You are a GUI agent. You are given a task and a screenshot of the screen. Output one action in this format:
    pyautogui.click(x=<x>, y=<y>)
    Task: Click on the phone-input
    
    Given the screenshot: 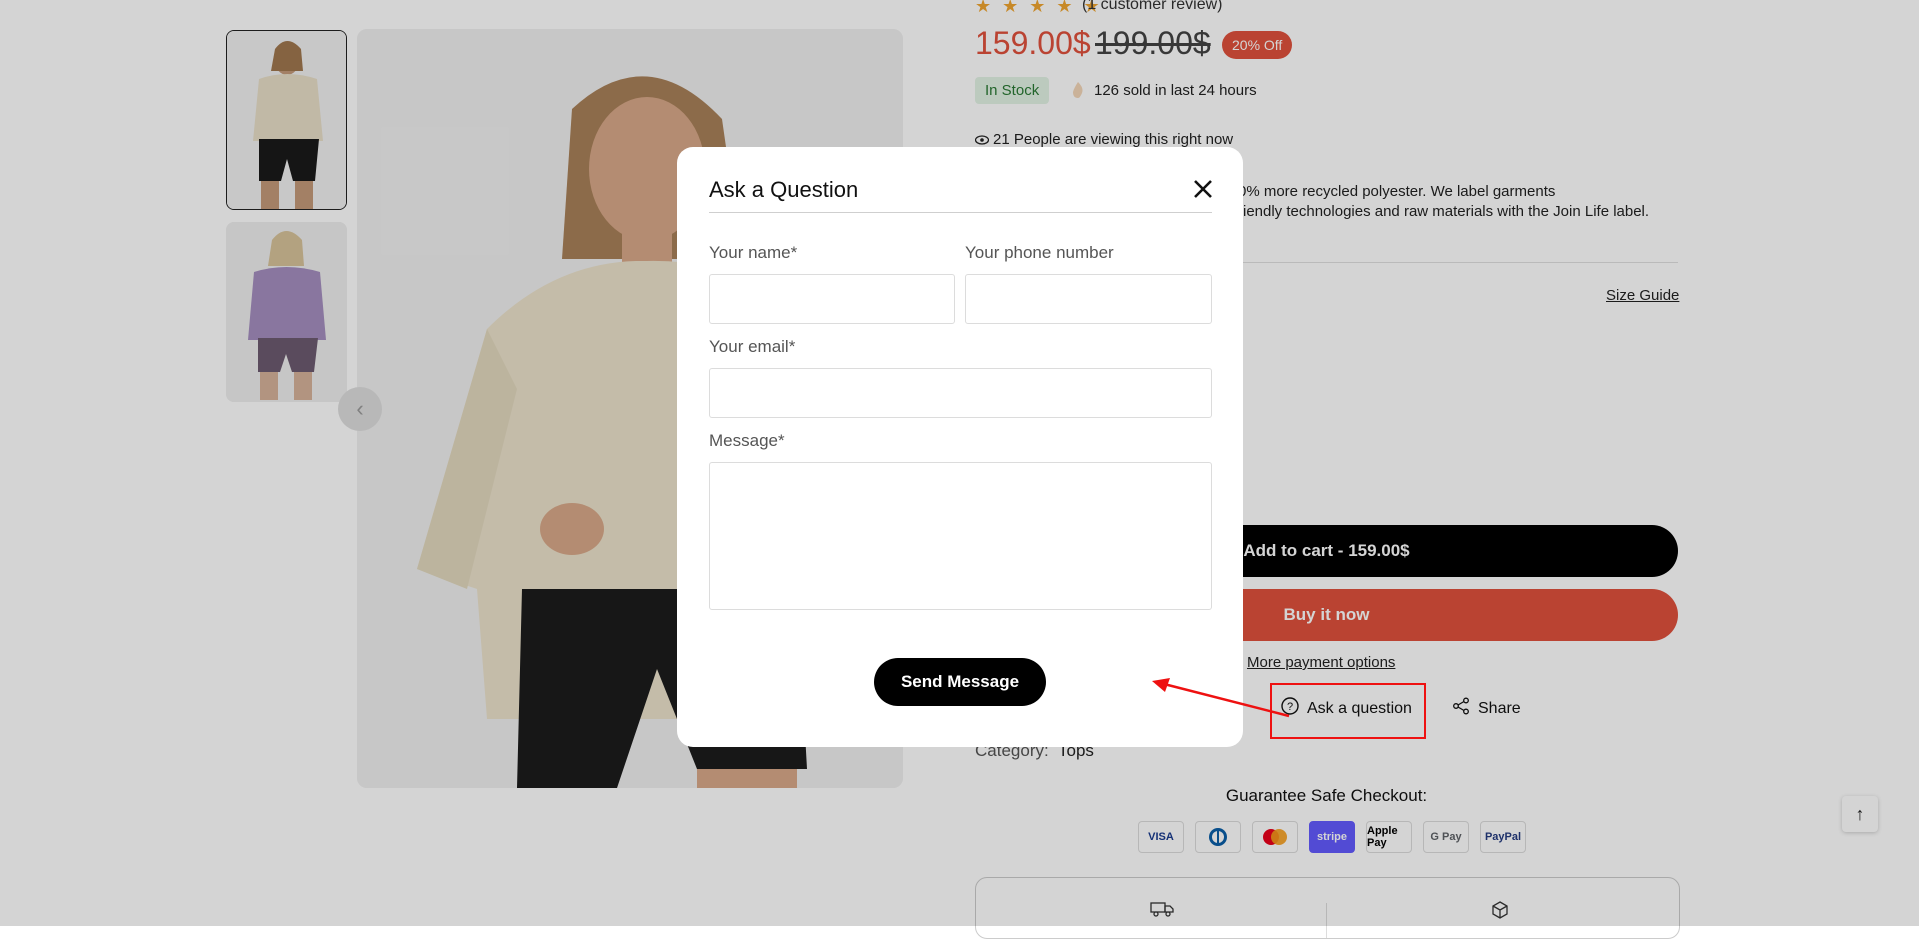 What is the action you would take?
    pyautogui.click(x=1088, y=299)
    